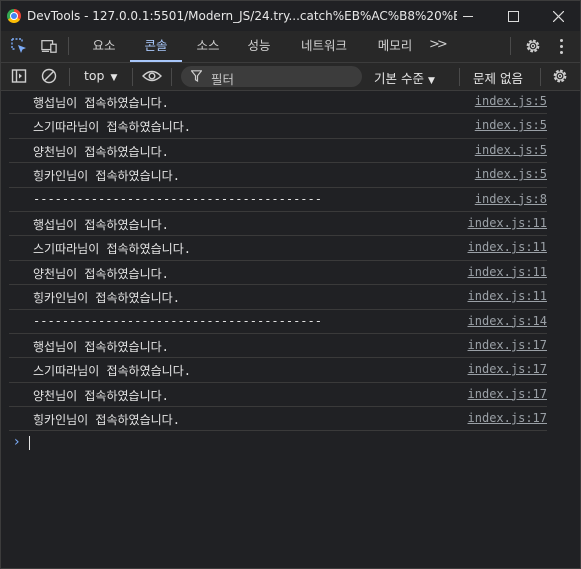 This screenshot has height=569, width=581. Describe the element at coordinates (278, 102) in the screenshot. I see `console-message-row: 행섭님이 접속하였습니다. index.js:5` at that location.